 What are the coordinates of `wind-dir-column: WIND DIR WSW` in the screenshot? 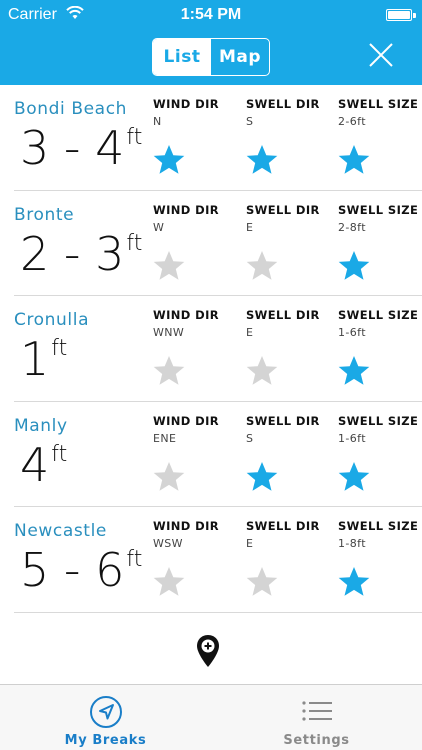 It's located at (197, 557).